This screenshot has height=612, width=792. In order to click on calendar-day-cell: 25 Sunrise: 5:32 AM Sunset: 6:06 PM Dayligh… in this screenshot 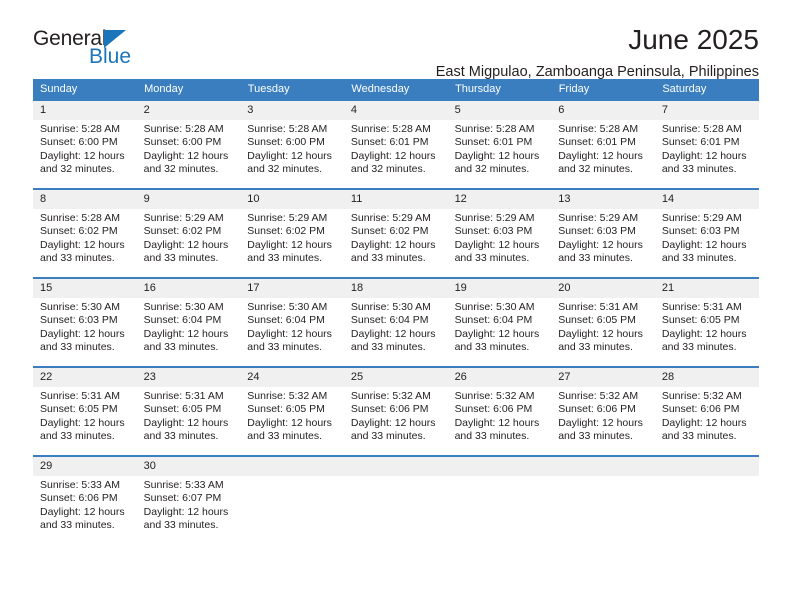, I will do `click(395, 411)`.